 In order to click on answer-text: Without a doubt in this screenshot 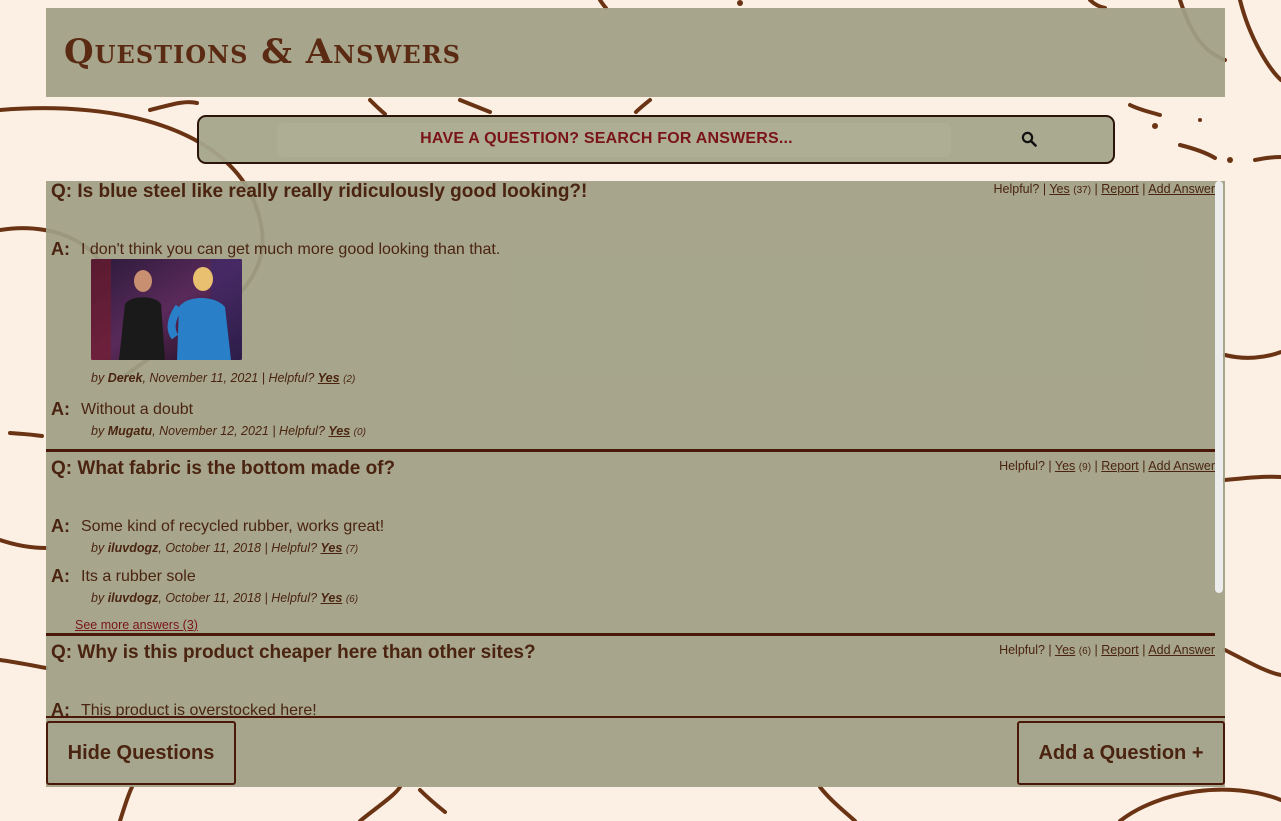, I will do `click(137, 409)`.